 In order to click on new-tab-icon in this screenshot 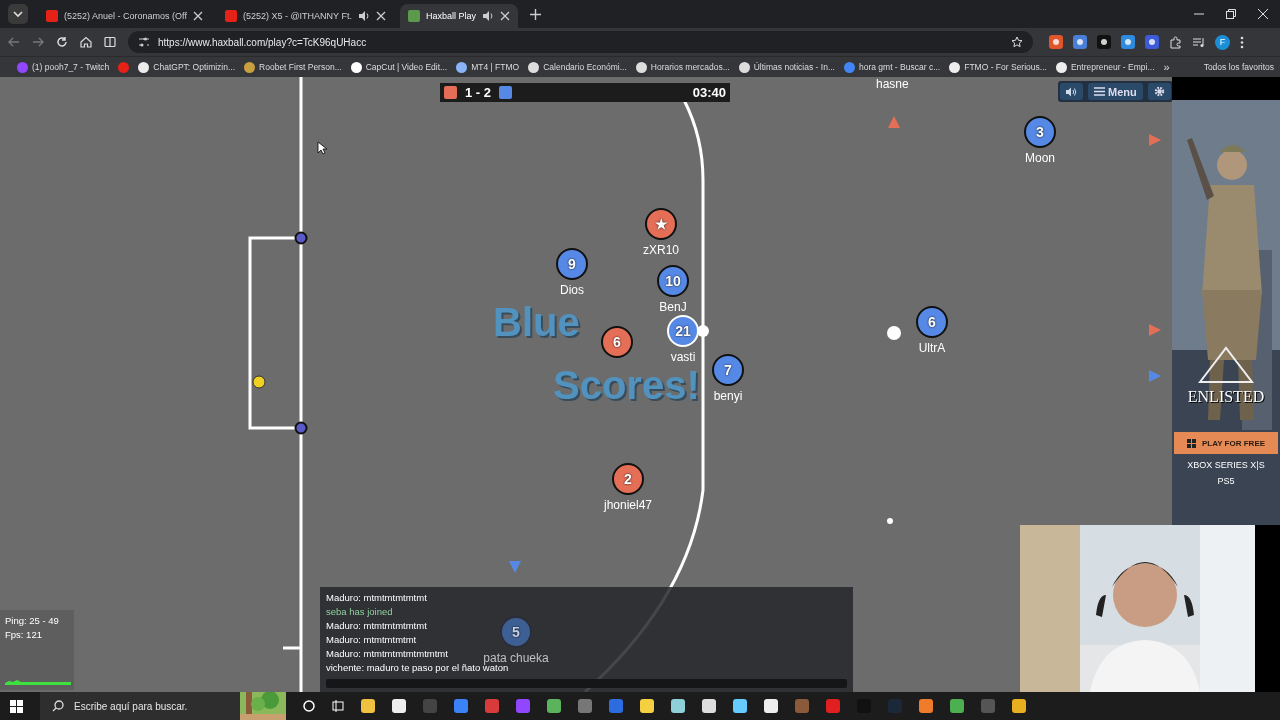, I will do `click(535, 14)`.